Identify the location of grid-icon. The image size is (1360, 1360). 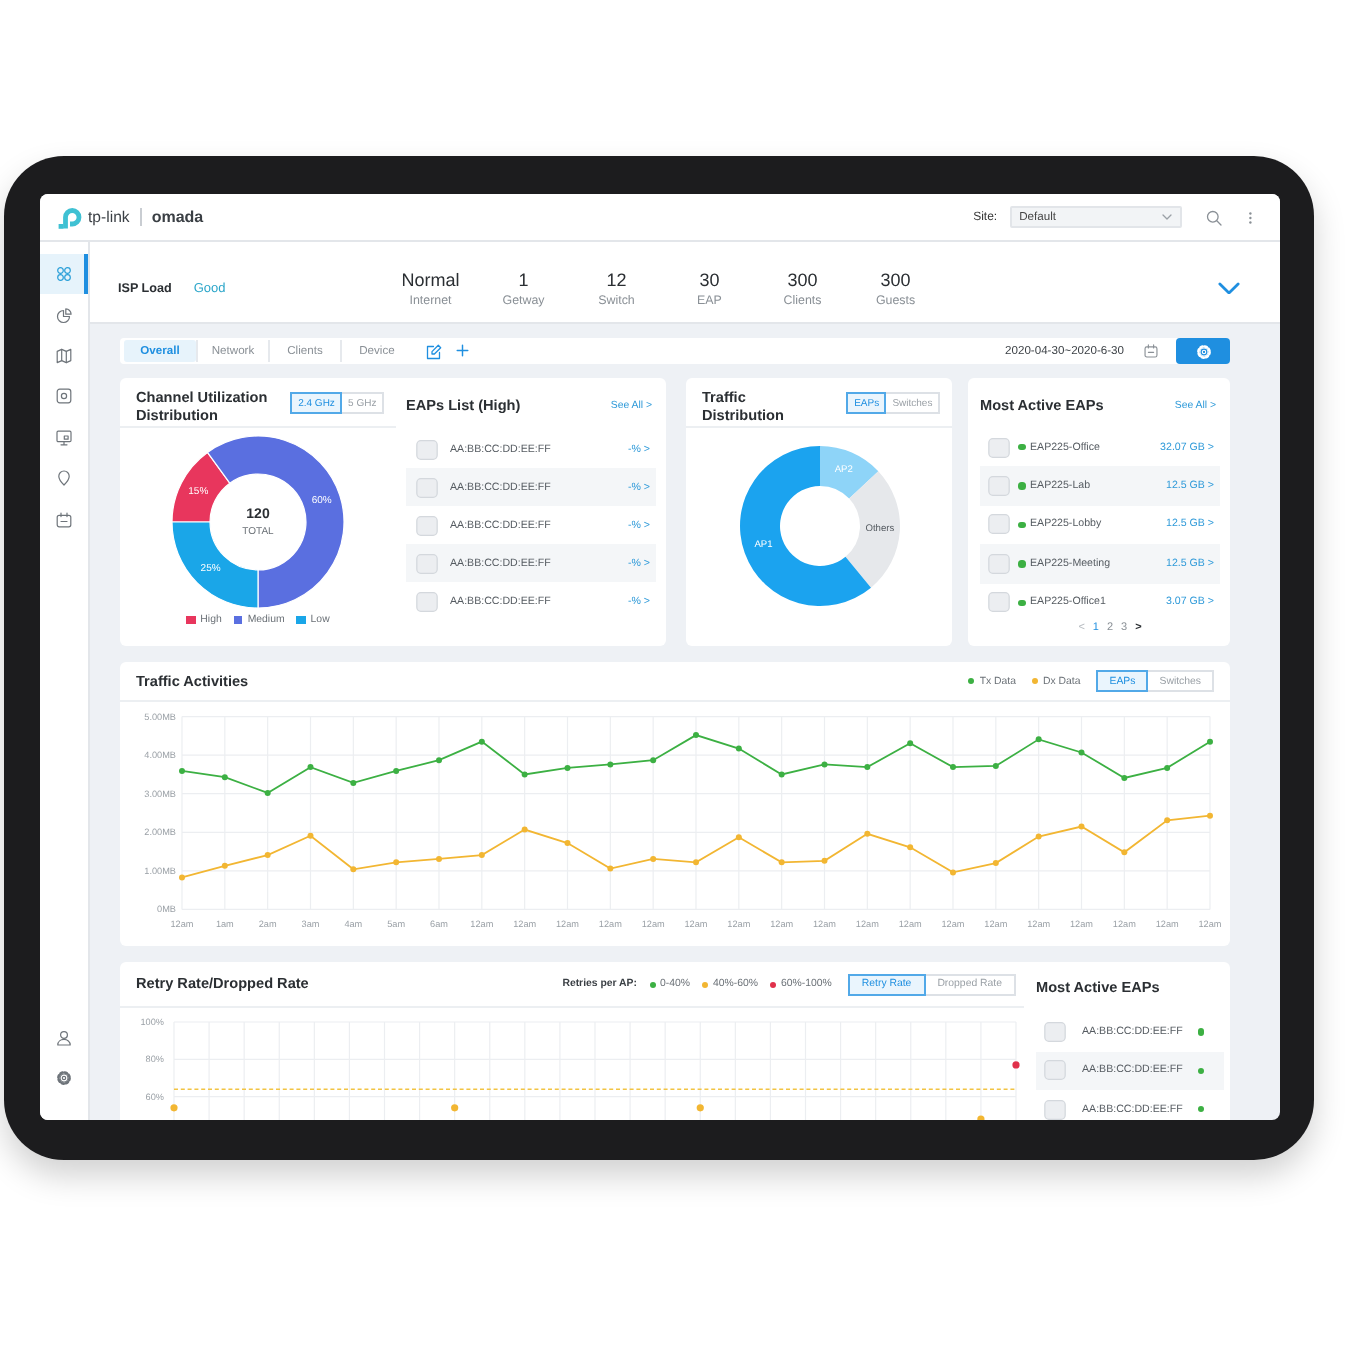
(64, 274).